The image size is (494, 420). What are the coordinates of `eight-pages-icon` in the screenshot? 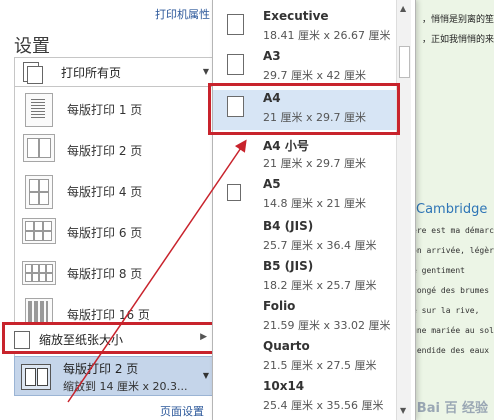 It's located at (39, 273).